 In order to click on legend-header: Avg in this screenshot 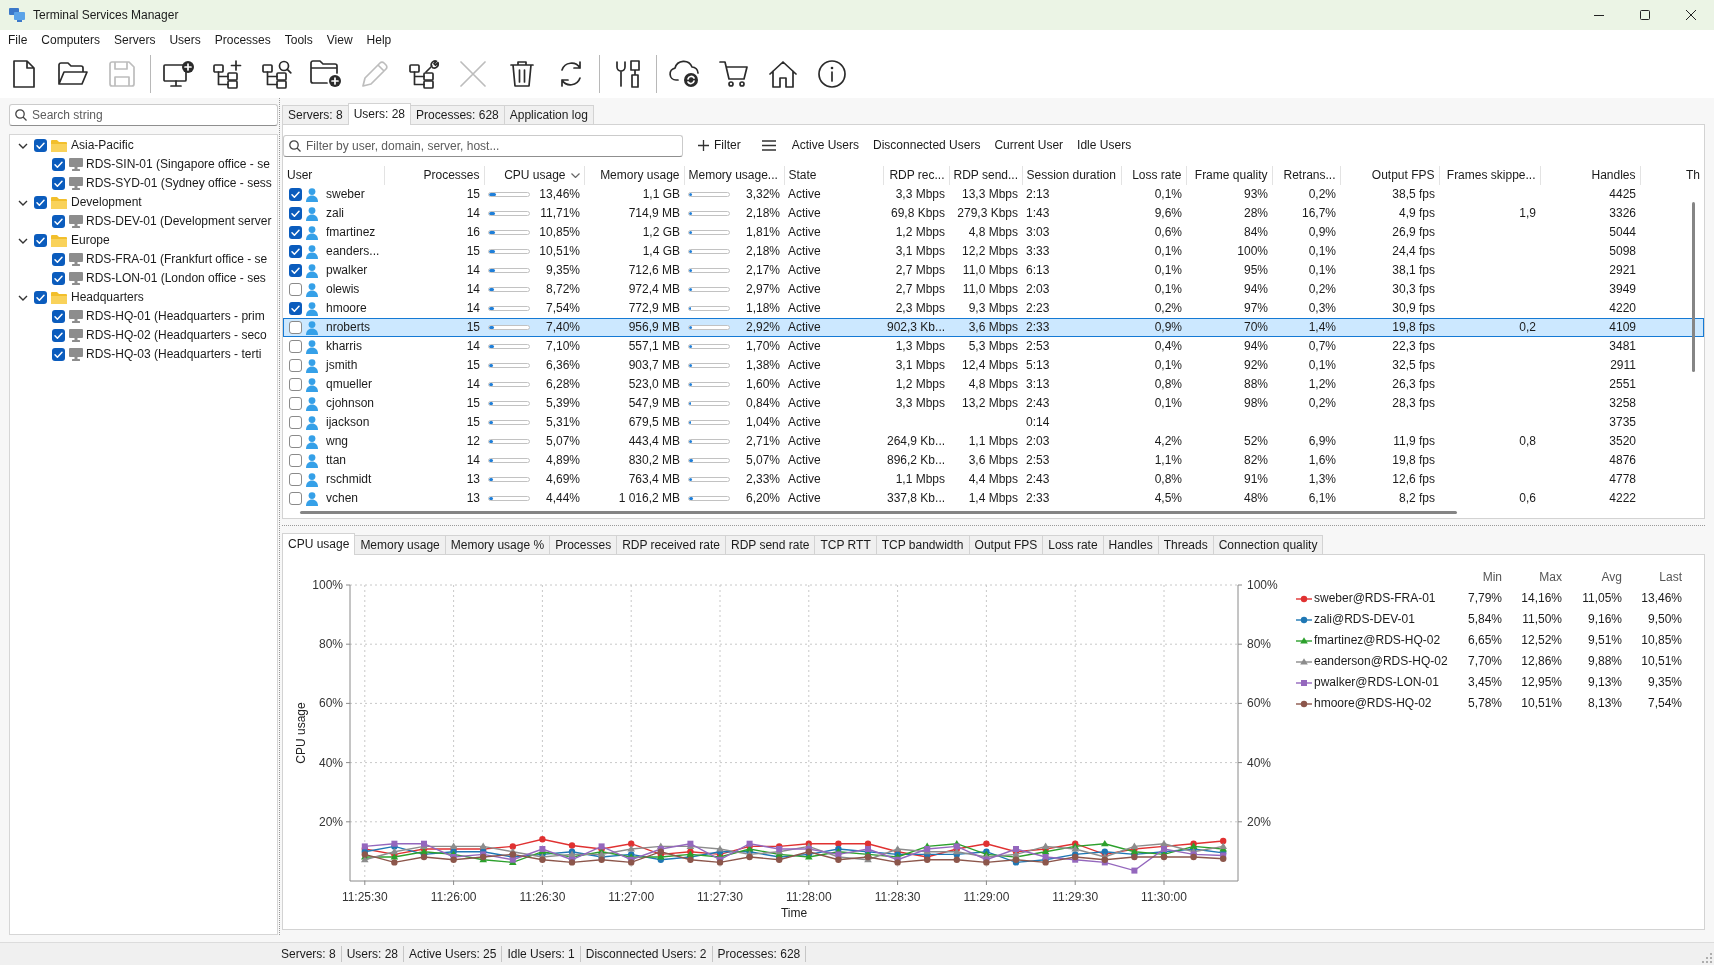, I will do `click(1611, 577)`.